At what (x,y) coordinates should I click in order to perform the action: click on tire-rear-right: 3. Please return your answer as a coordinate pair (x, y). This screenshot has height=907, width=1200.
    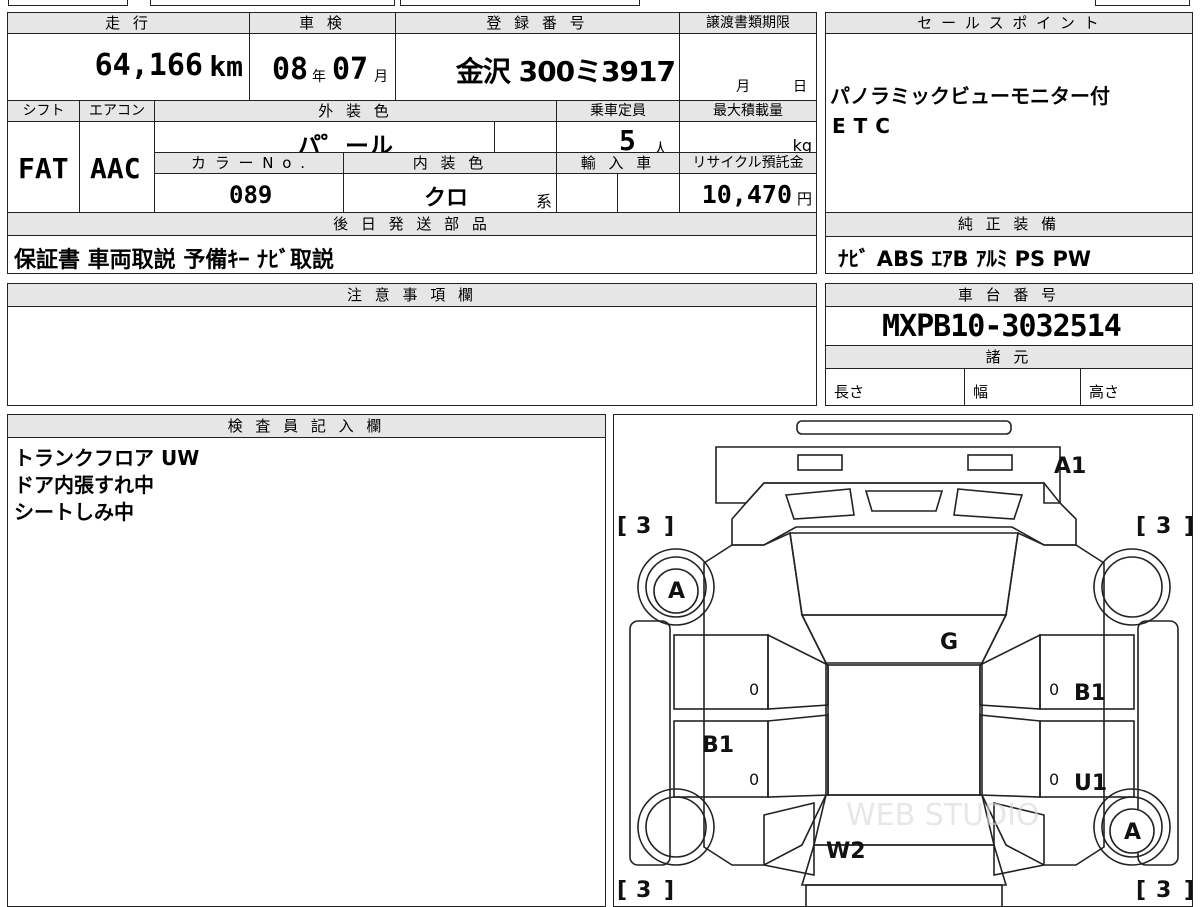
    Looking at the image, I should click on (1163, 890).